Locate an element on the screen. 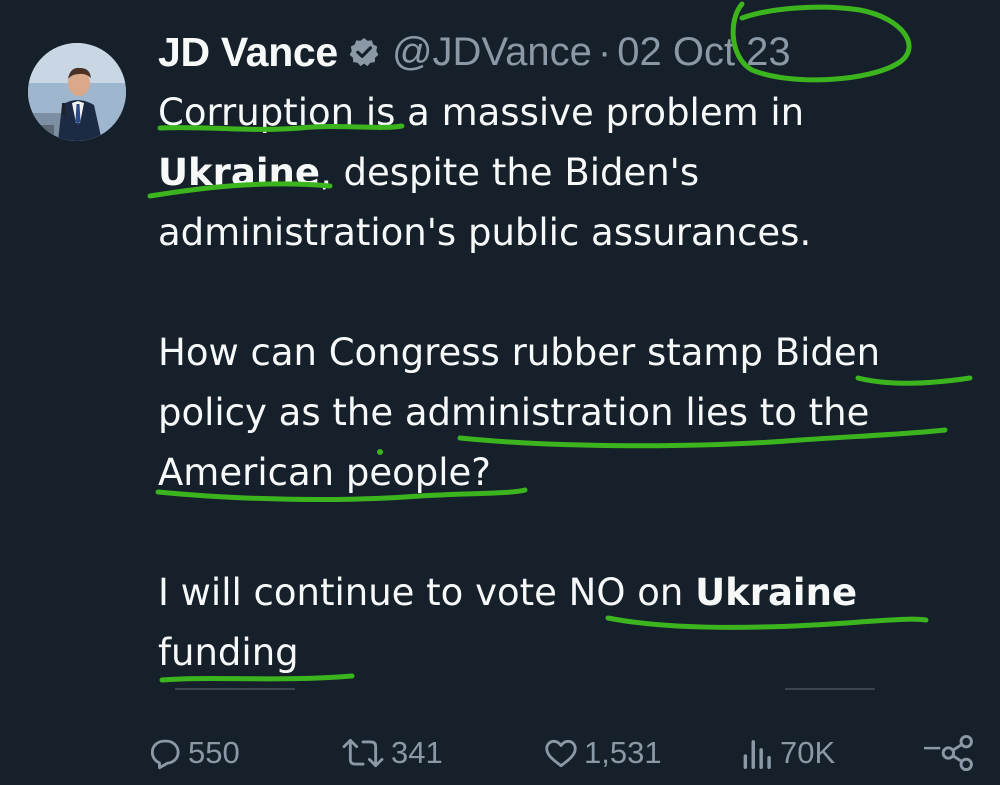 The width and height of the screenshot is (1000, 785). reply-count: 550 is located at coordinates (214, 752).